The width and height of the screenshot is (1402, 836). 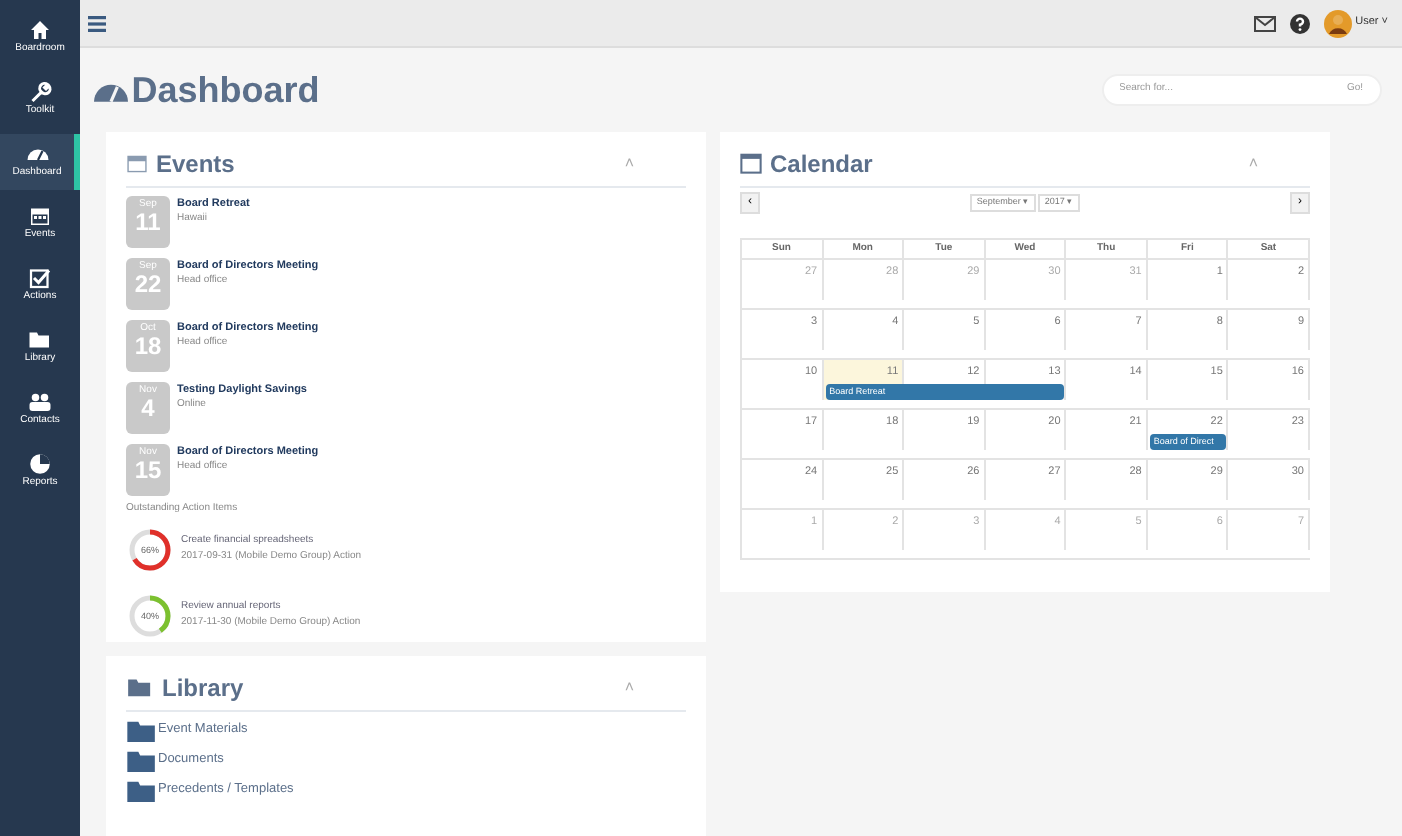 I want to click on pie-chart-icon, so click(x=40, y=464).